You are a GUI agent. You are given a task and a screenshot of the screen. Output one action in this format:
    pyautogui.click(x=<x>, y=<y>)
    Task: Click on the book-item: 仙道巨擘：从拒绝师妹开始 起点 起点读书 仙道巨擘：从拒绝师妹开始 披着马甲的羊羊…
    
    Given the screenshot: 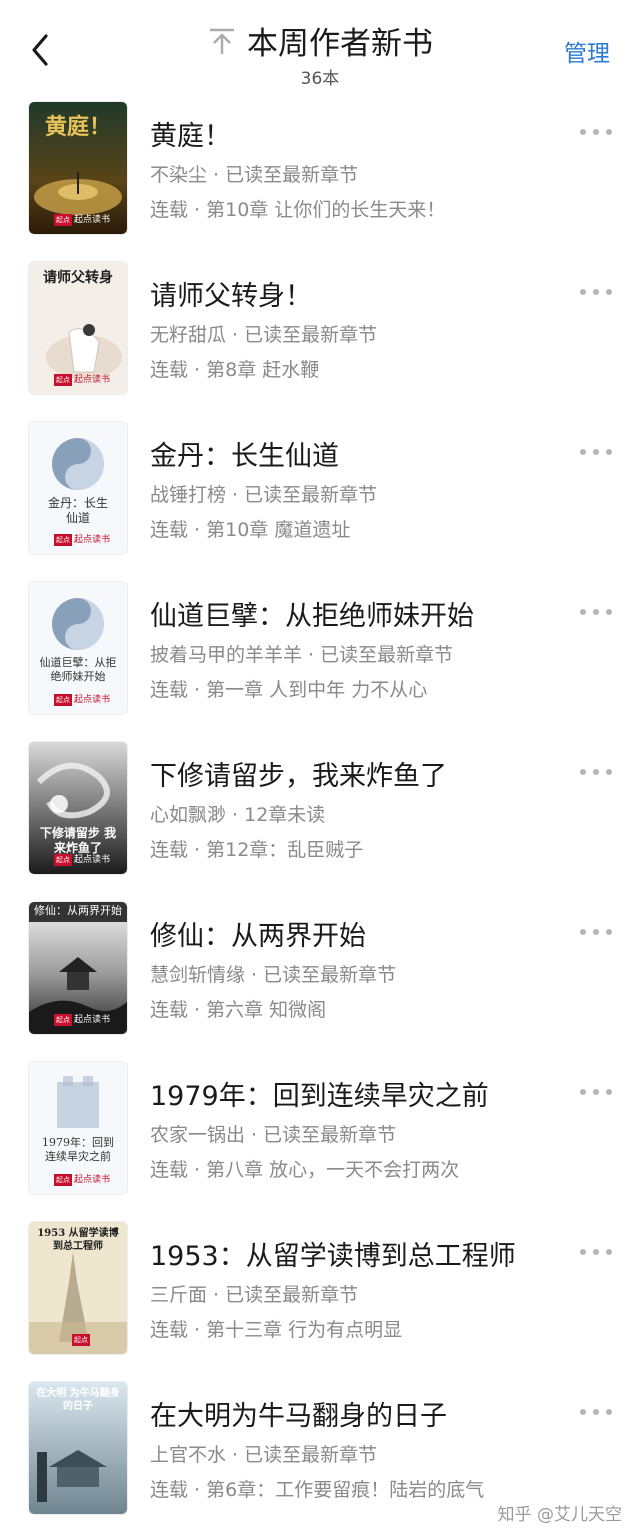 What is the action you would take?
    pyautogui.click(x=320, y=660)
    